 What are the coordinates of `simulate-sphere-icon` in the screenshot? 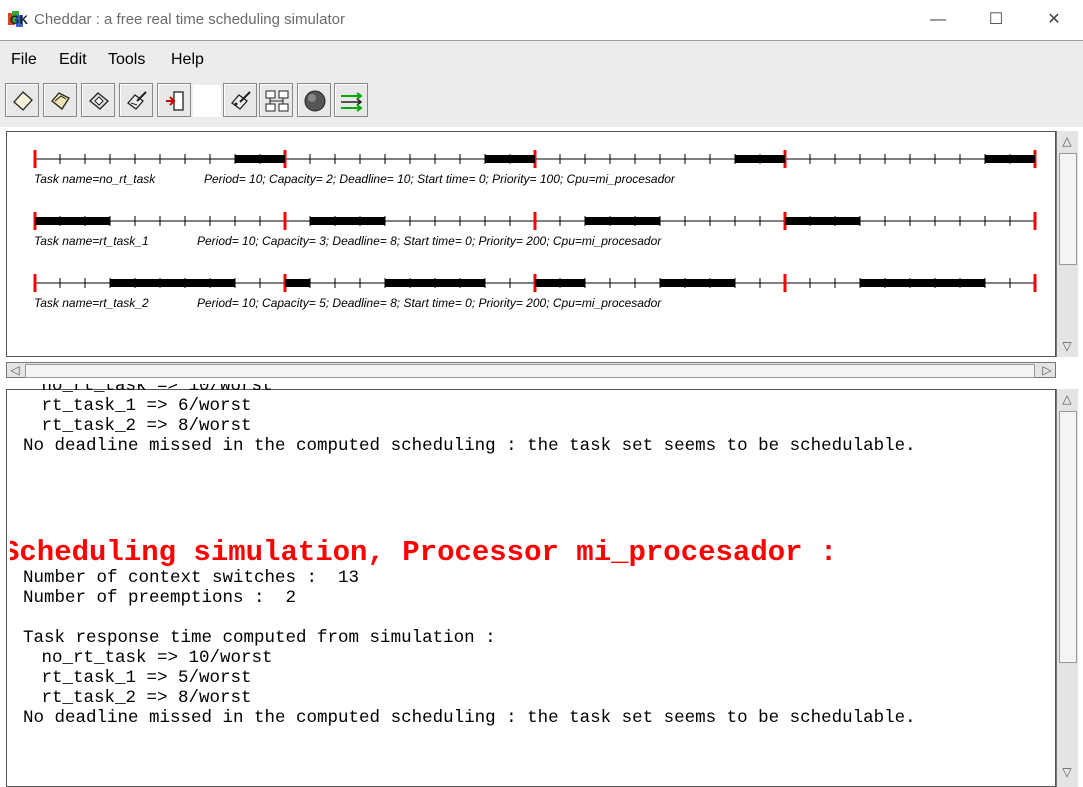 It's located at (315, 101).